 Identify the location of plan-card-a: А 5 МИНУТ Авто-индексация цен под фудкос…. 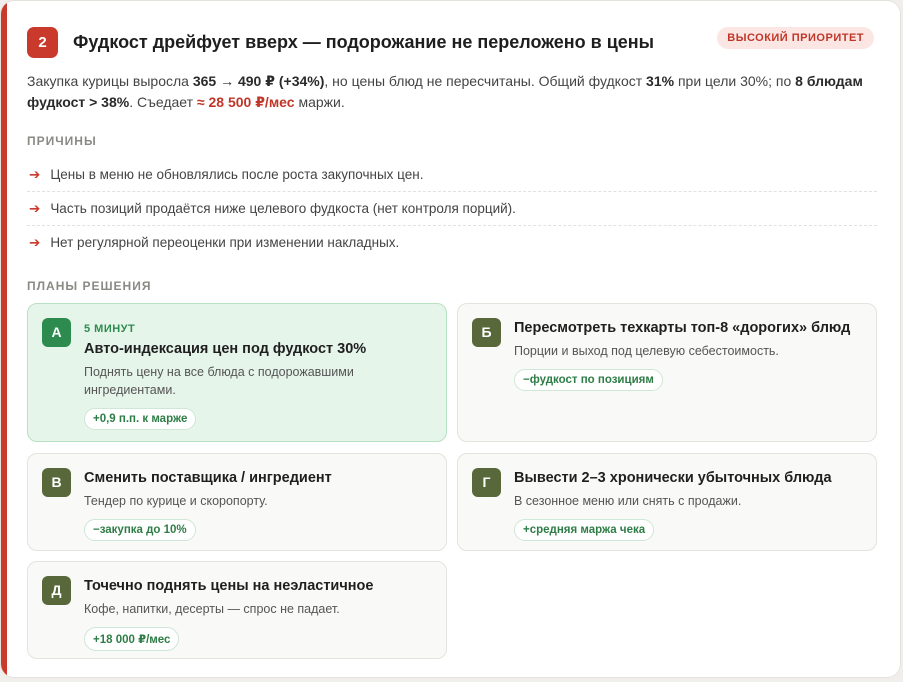
(237, 372).